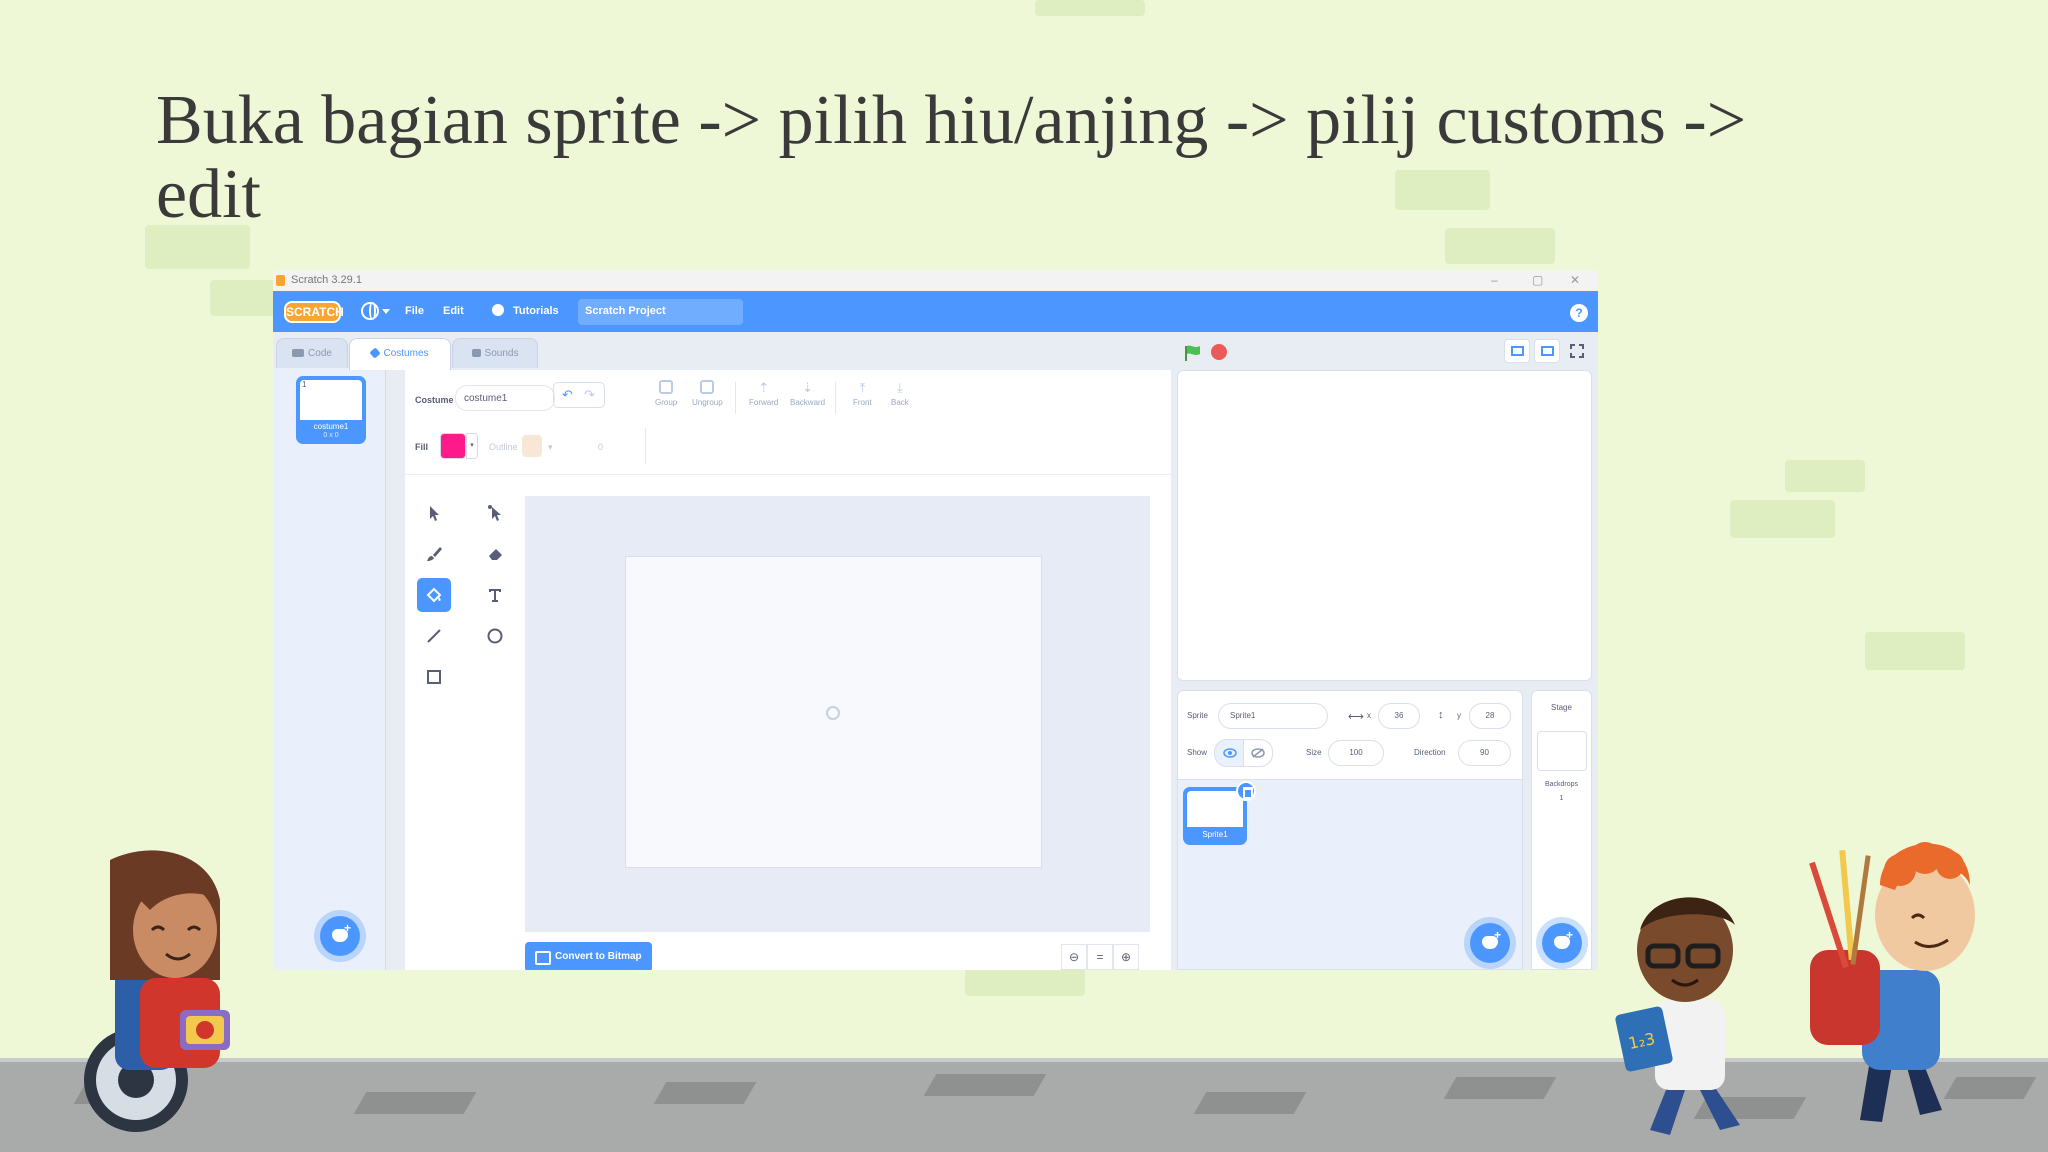  What do you see at coordinates (707, 393) in the screenshot?
I see `ungroup-button: Ungroup` at bounding box center [707, 393].